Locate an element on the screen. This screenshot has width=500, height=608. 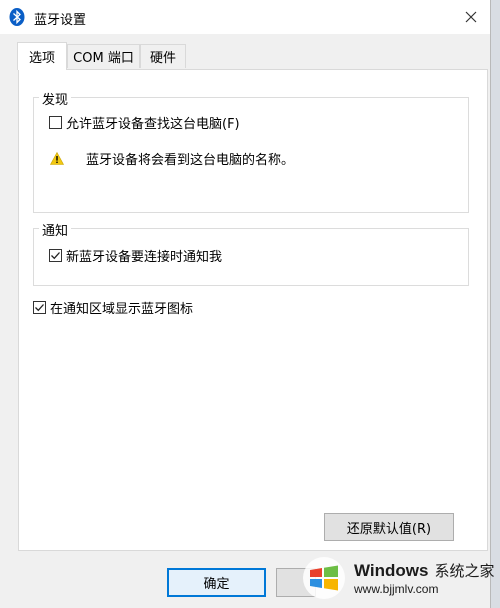
restore-defaults-label: 还原默认值(R) is located at coordinates (389, 529).